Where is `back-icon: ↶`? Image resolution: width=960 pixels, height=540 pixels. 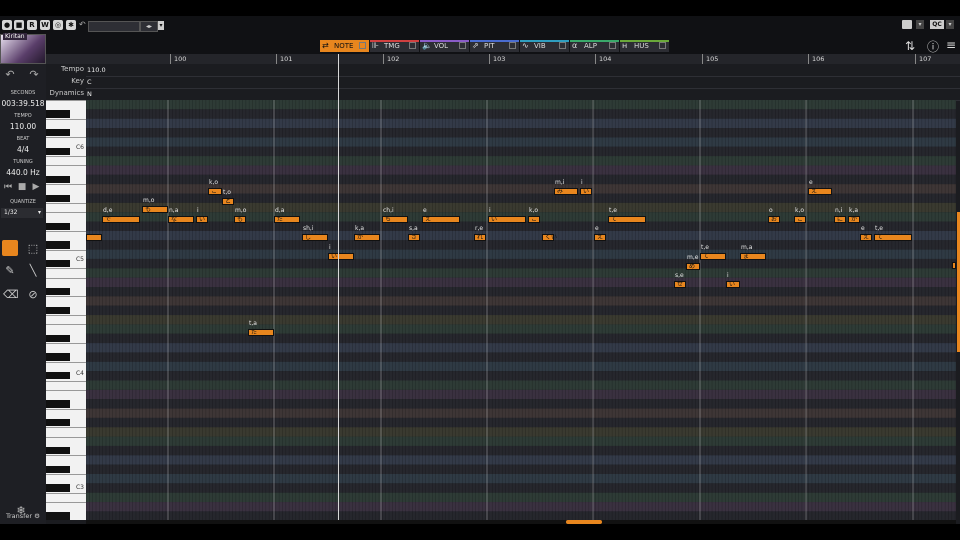
back-icon: ↶ is located at coordinates (82, 24).